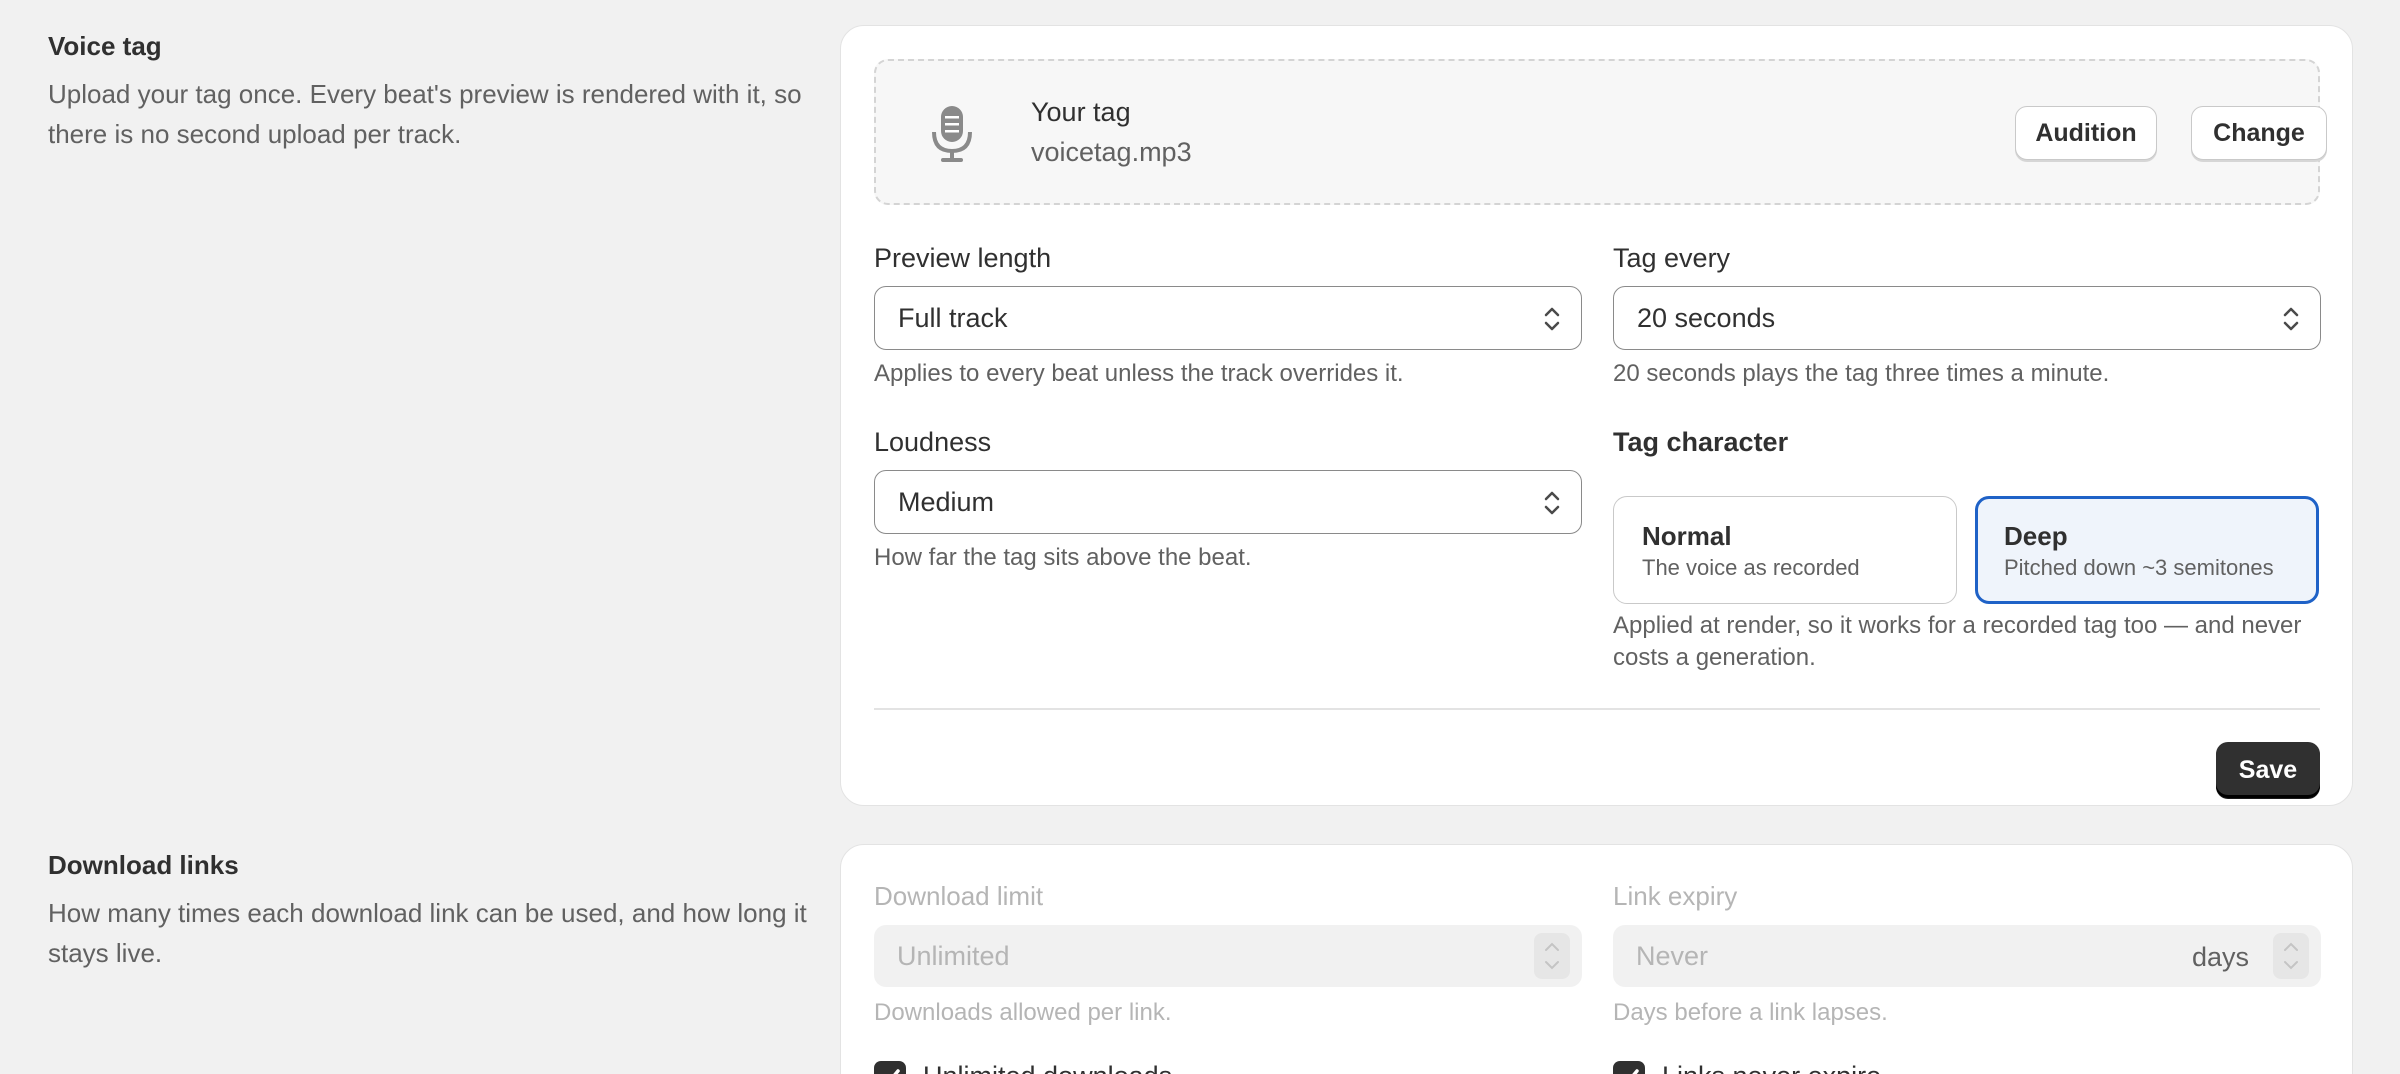 Image resolution: width=2400 pixels, height=1074 pixels. What do you see at coordinates (2139, 567) in the screenshot?
I see `option-subtitle: Pitched down ~3 semitones` at bounding box center [2139, 567].